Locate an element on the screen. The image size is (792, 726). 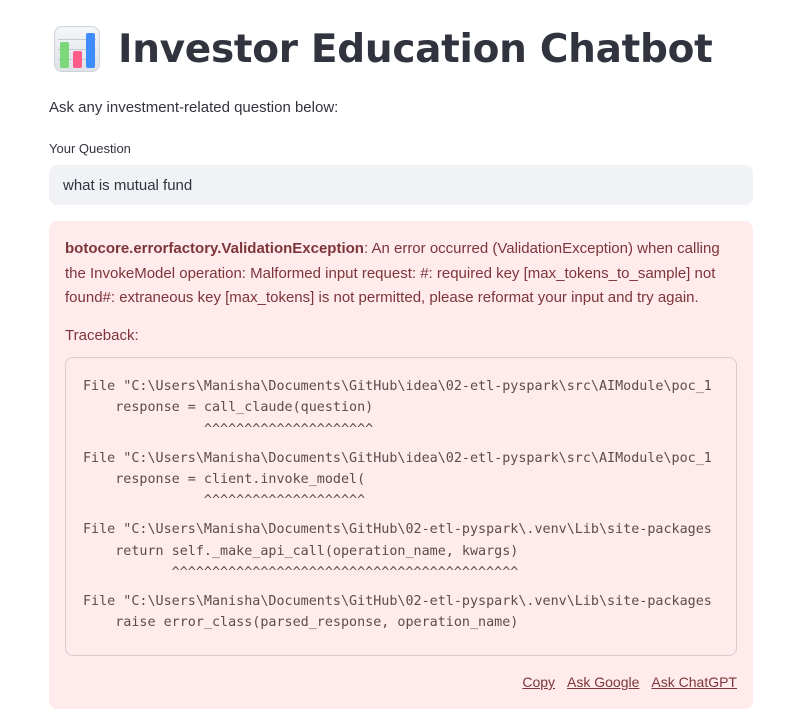
traceback-line: response = call_claude(question) is located at coordinates (228, 408).